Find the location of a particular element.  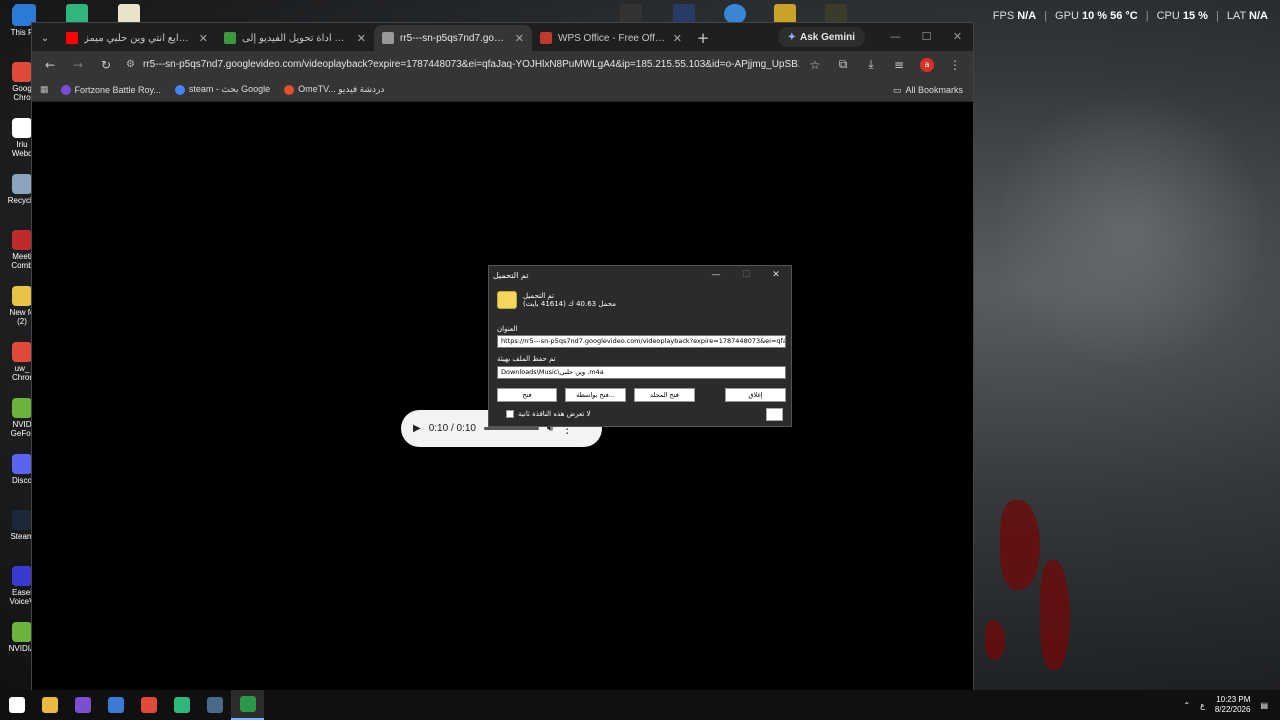

browser-tab: WPS Office - Free Office Downl ✕ is located at coordinates (611, 38).